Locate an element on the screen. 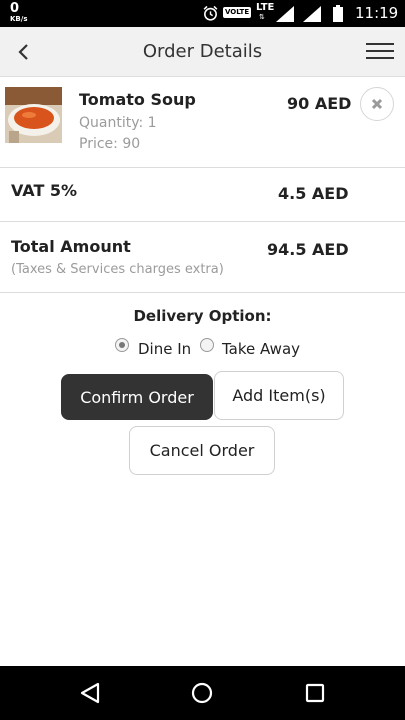 This screenshot has width=405, height=720. back-triangle-icon is located at coordinates (90, 693).